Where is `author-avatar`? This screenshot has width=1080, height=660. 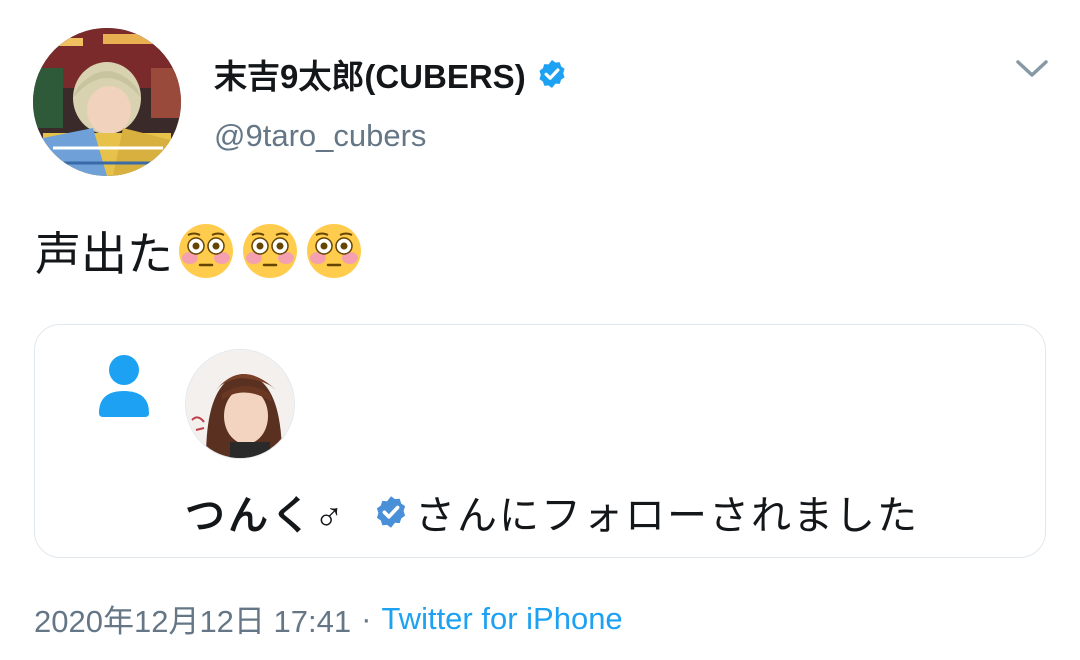 author-avatar is located at coordinates (107, 102).